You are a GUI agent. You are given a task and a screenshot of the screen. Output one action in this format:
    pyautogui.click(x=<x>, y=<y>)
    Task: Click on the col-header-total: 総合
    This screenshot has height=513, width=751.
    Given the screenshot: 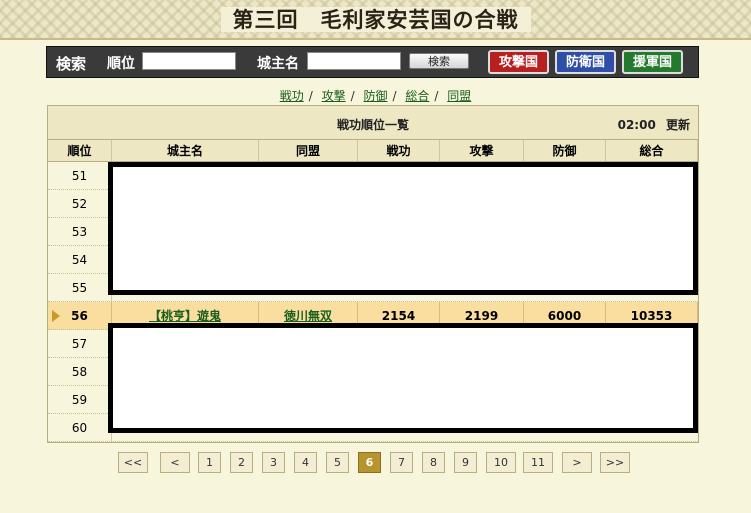 What is the action you would take?
    pyautogui.click(x=652, y=150)
    